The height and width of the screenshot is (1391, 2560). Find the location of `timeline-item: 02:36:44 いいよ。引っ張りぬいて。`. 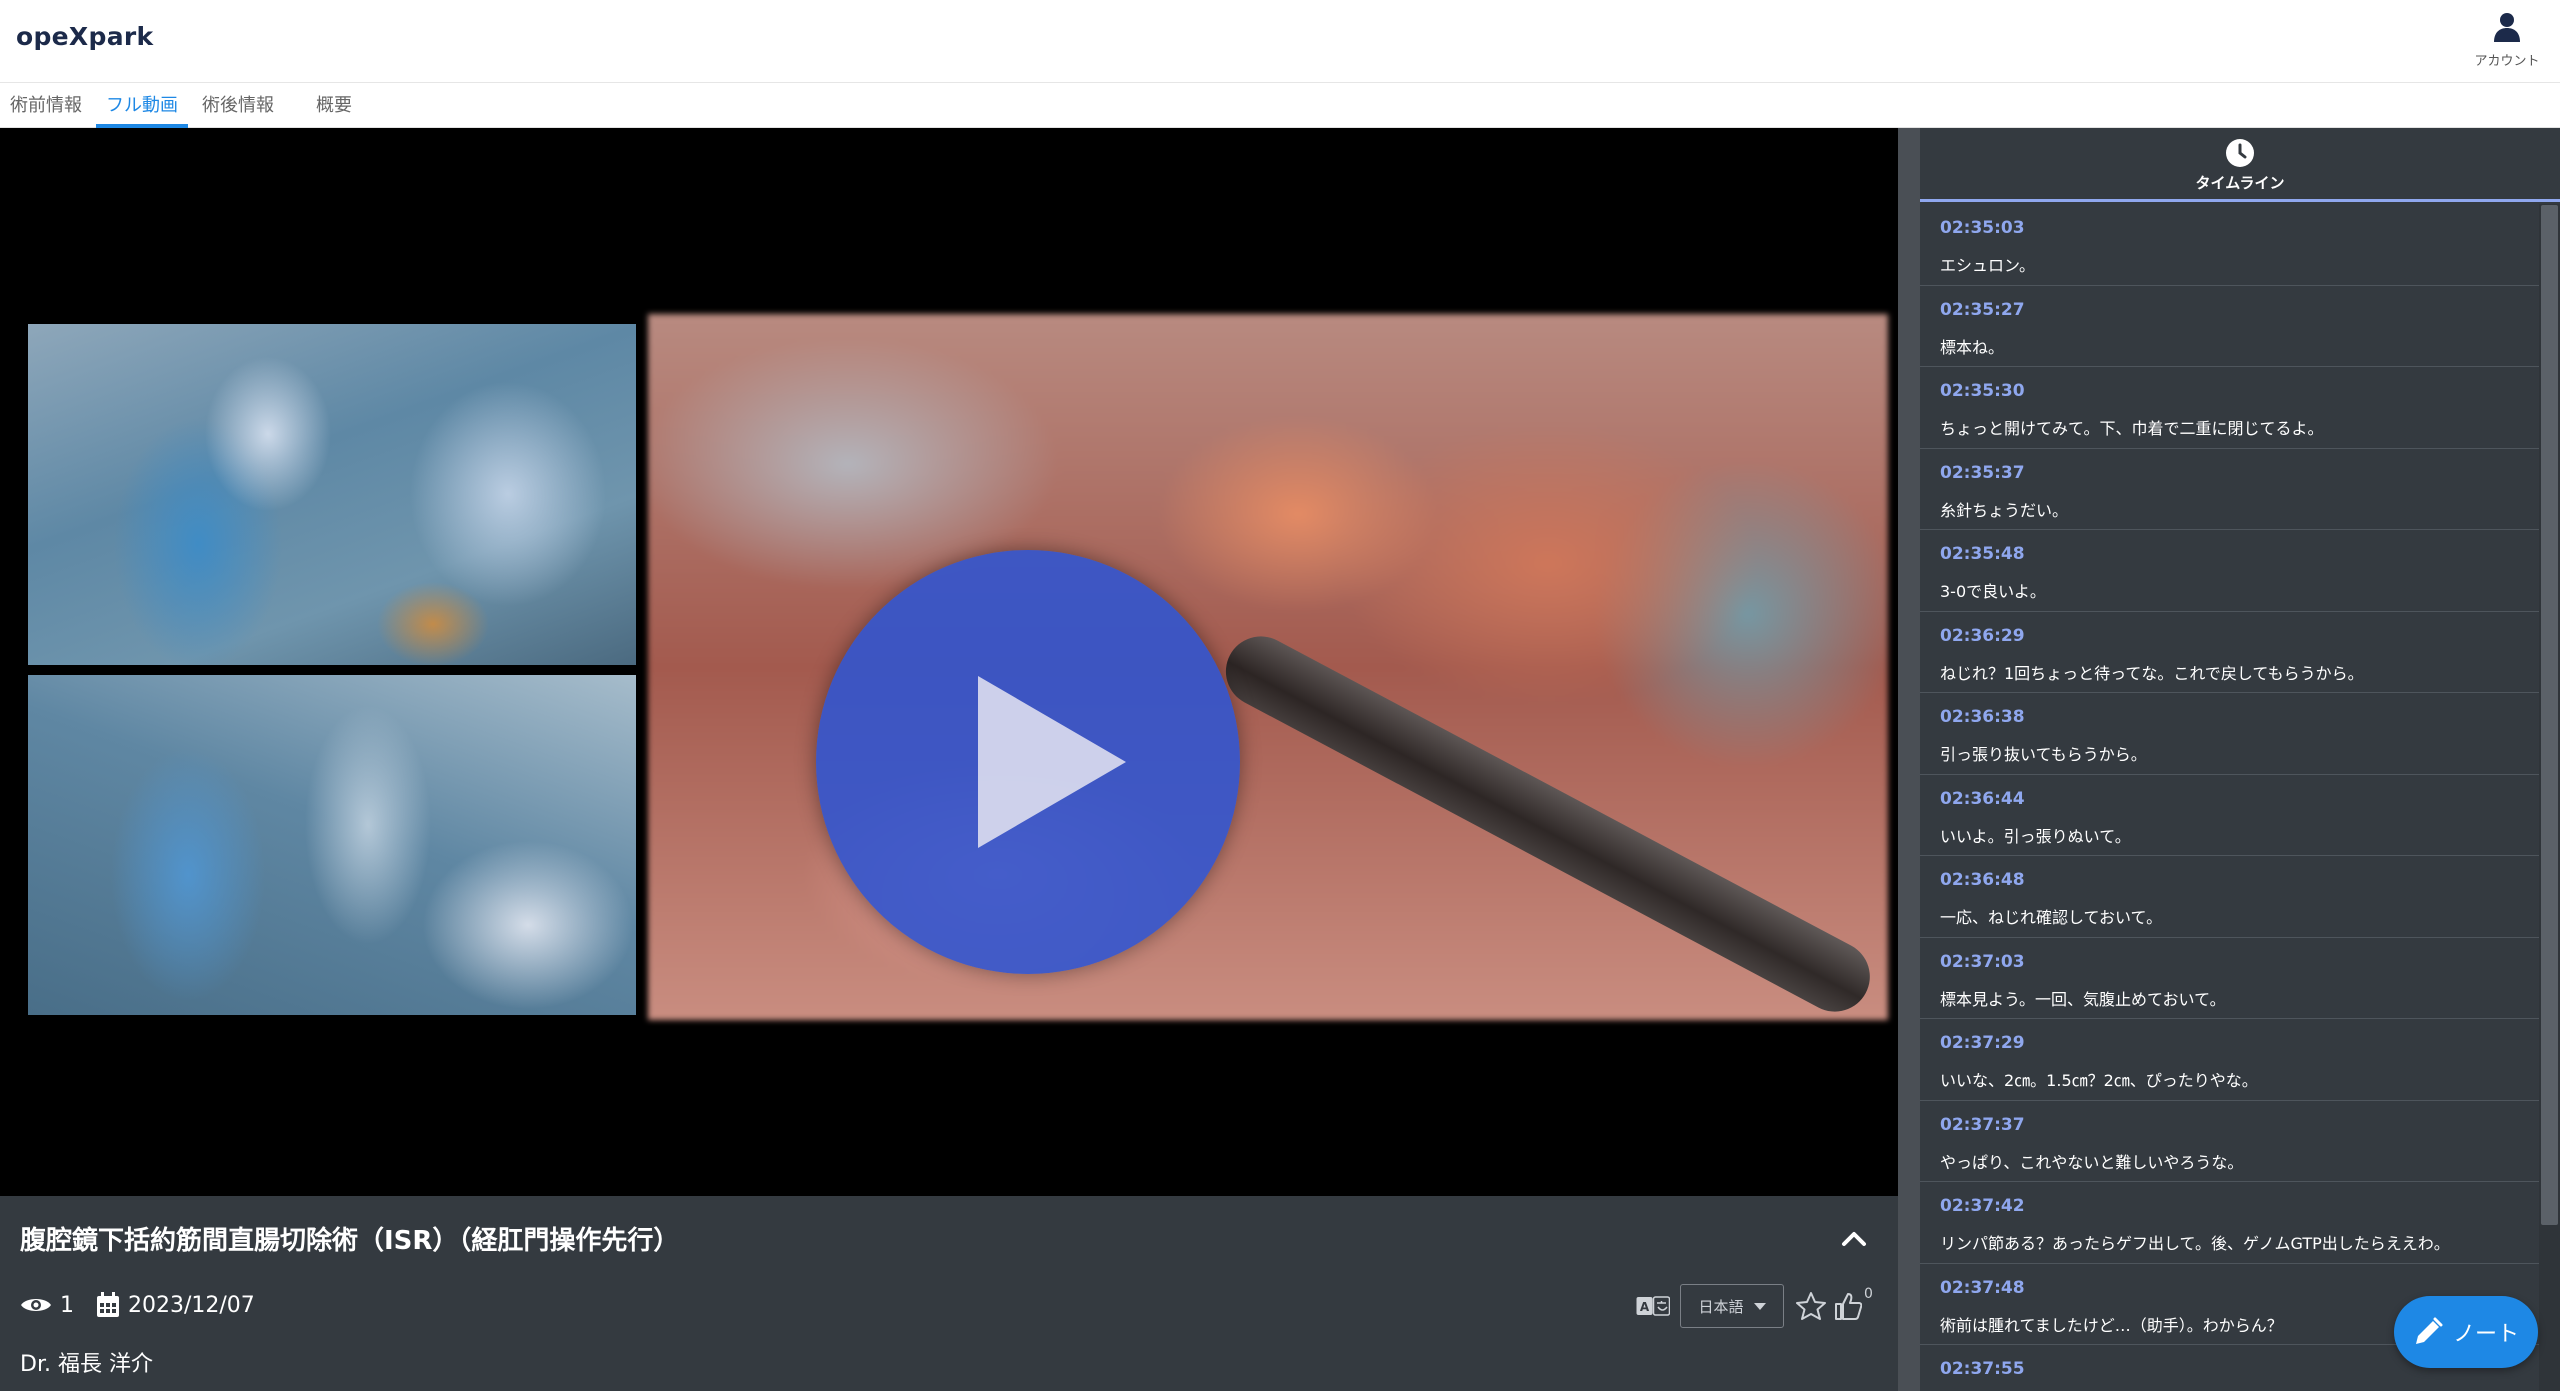

timeline-item: 02:36:44 いいよ。引っ張りぬいて。 is located at coordinates (2229, 815).